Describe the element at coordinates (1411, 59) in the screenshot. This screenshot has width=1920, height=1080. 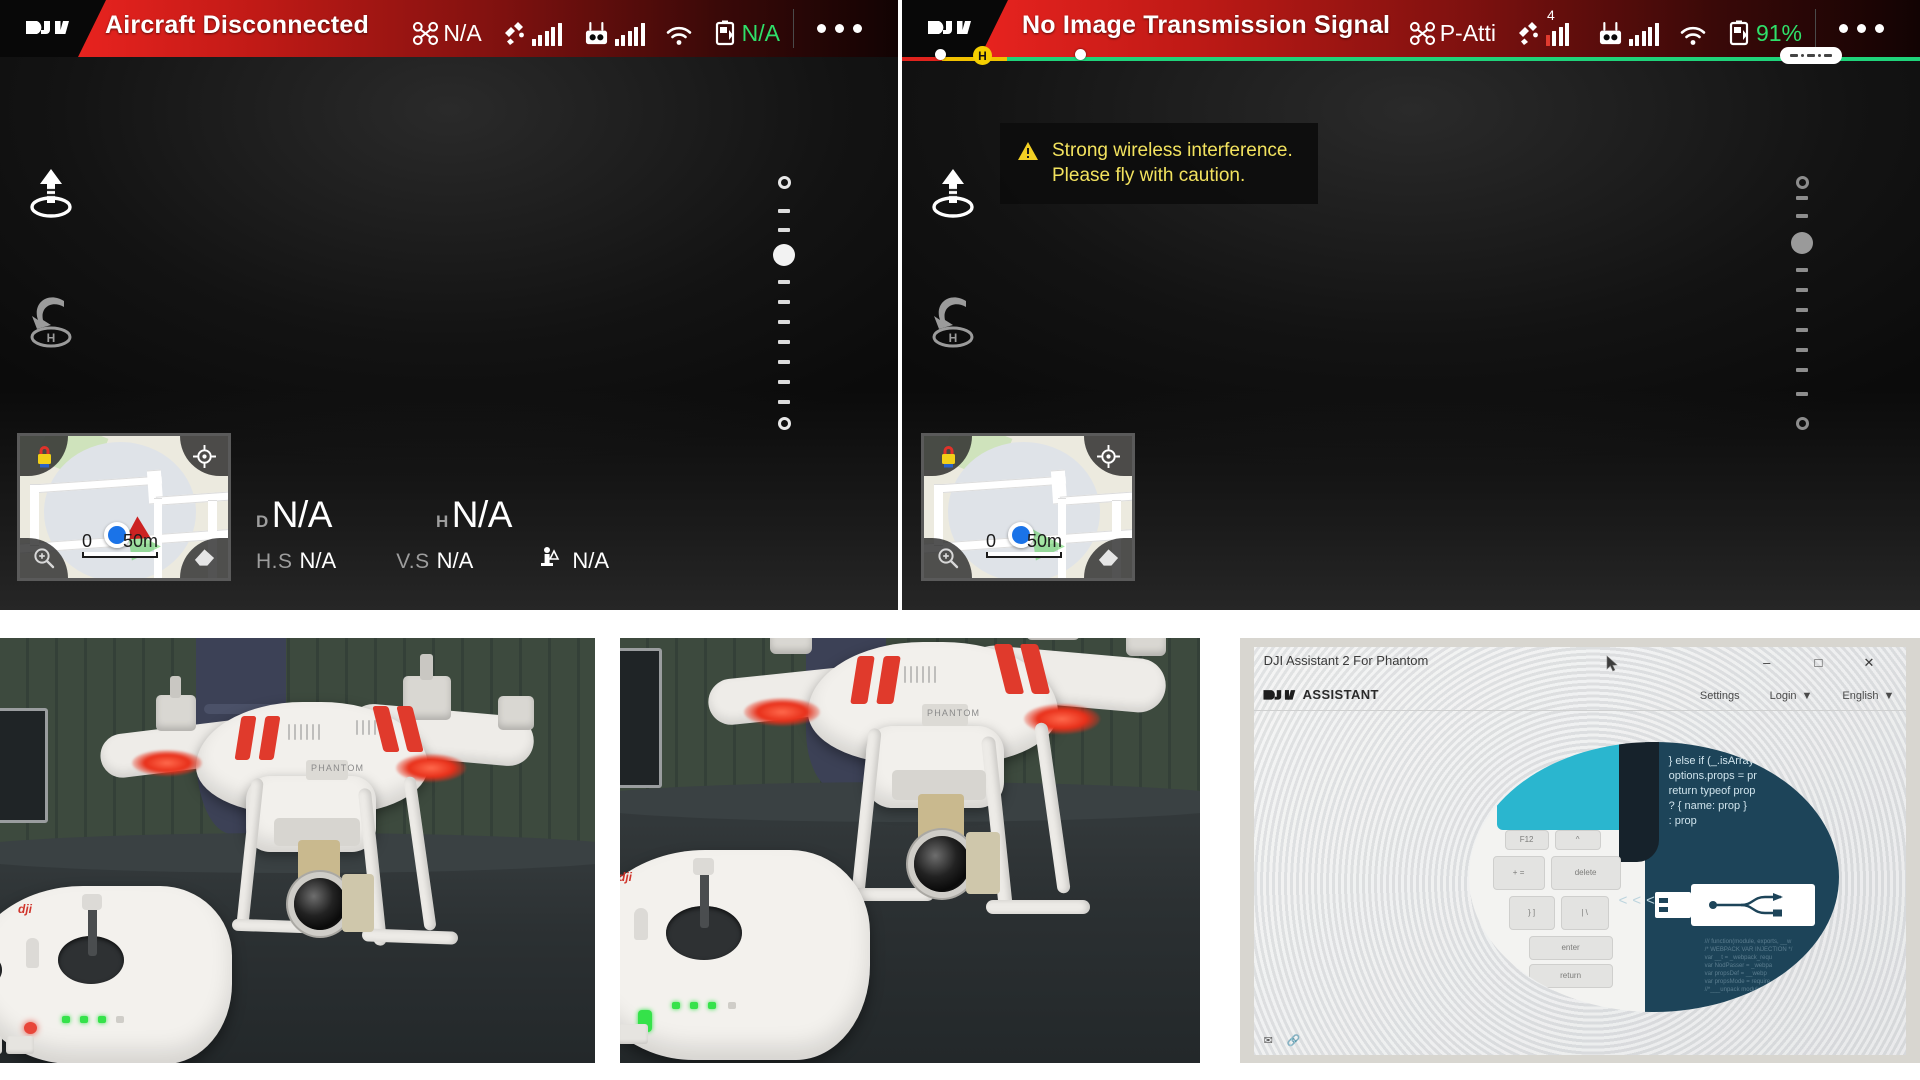
I see `battery-bar-track` at that location.